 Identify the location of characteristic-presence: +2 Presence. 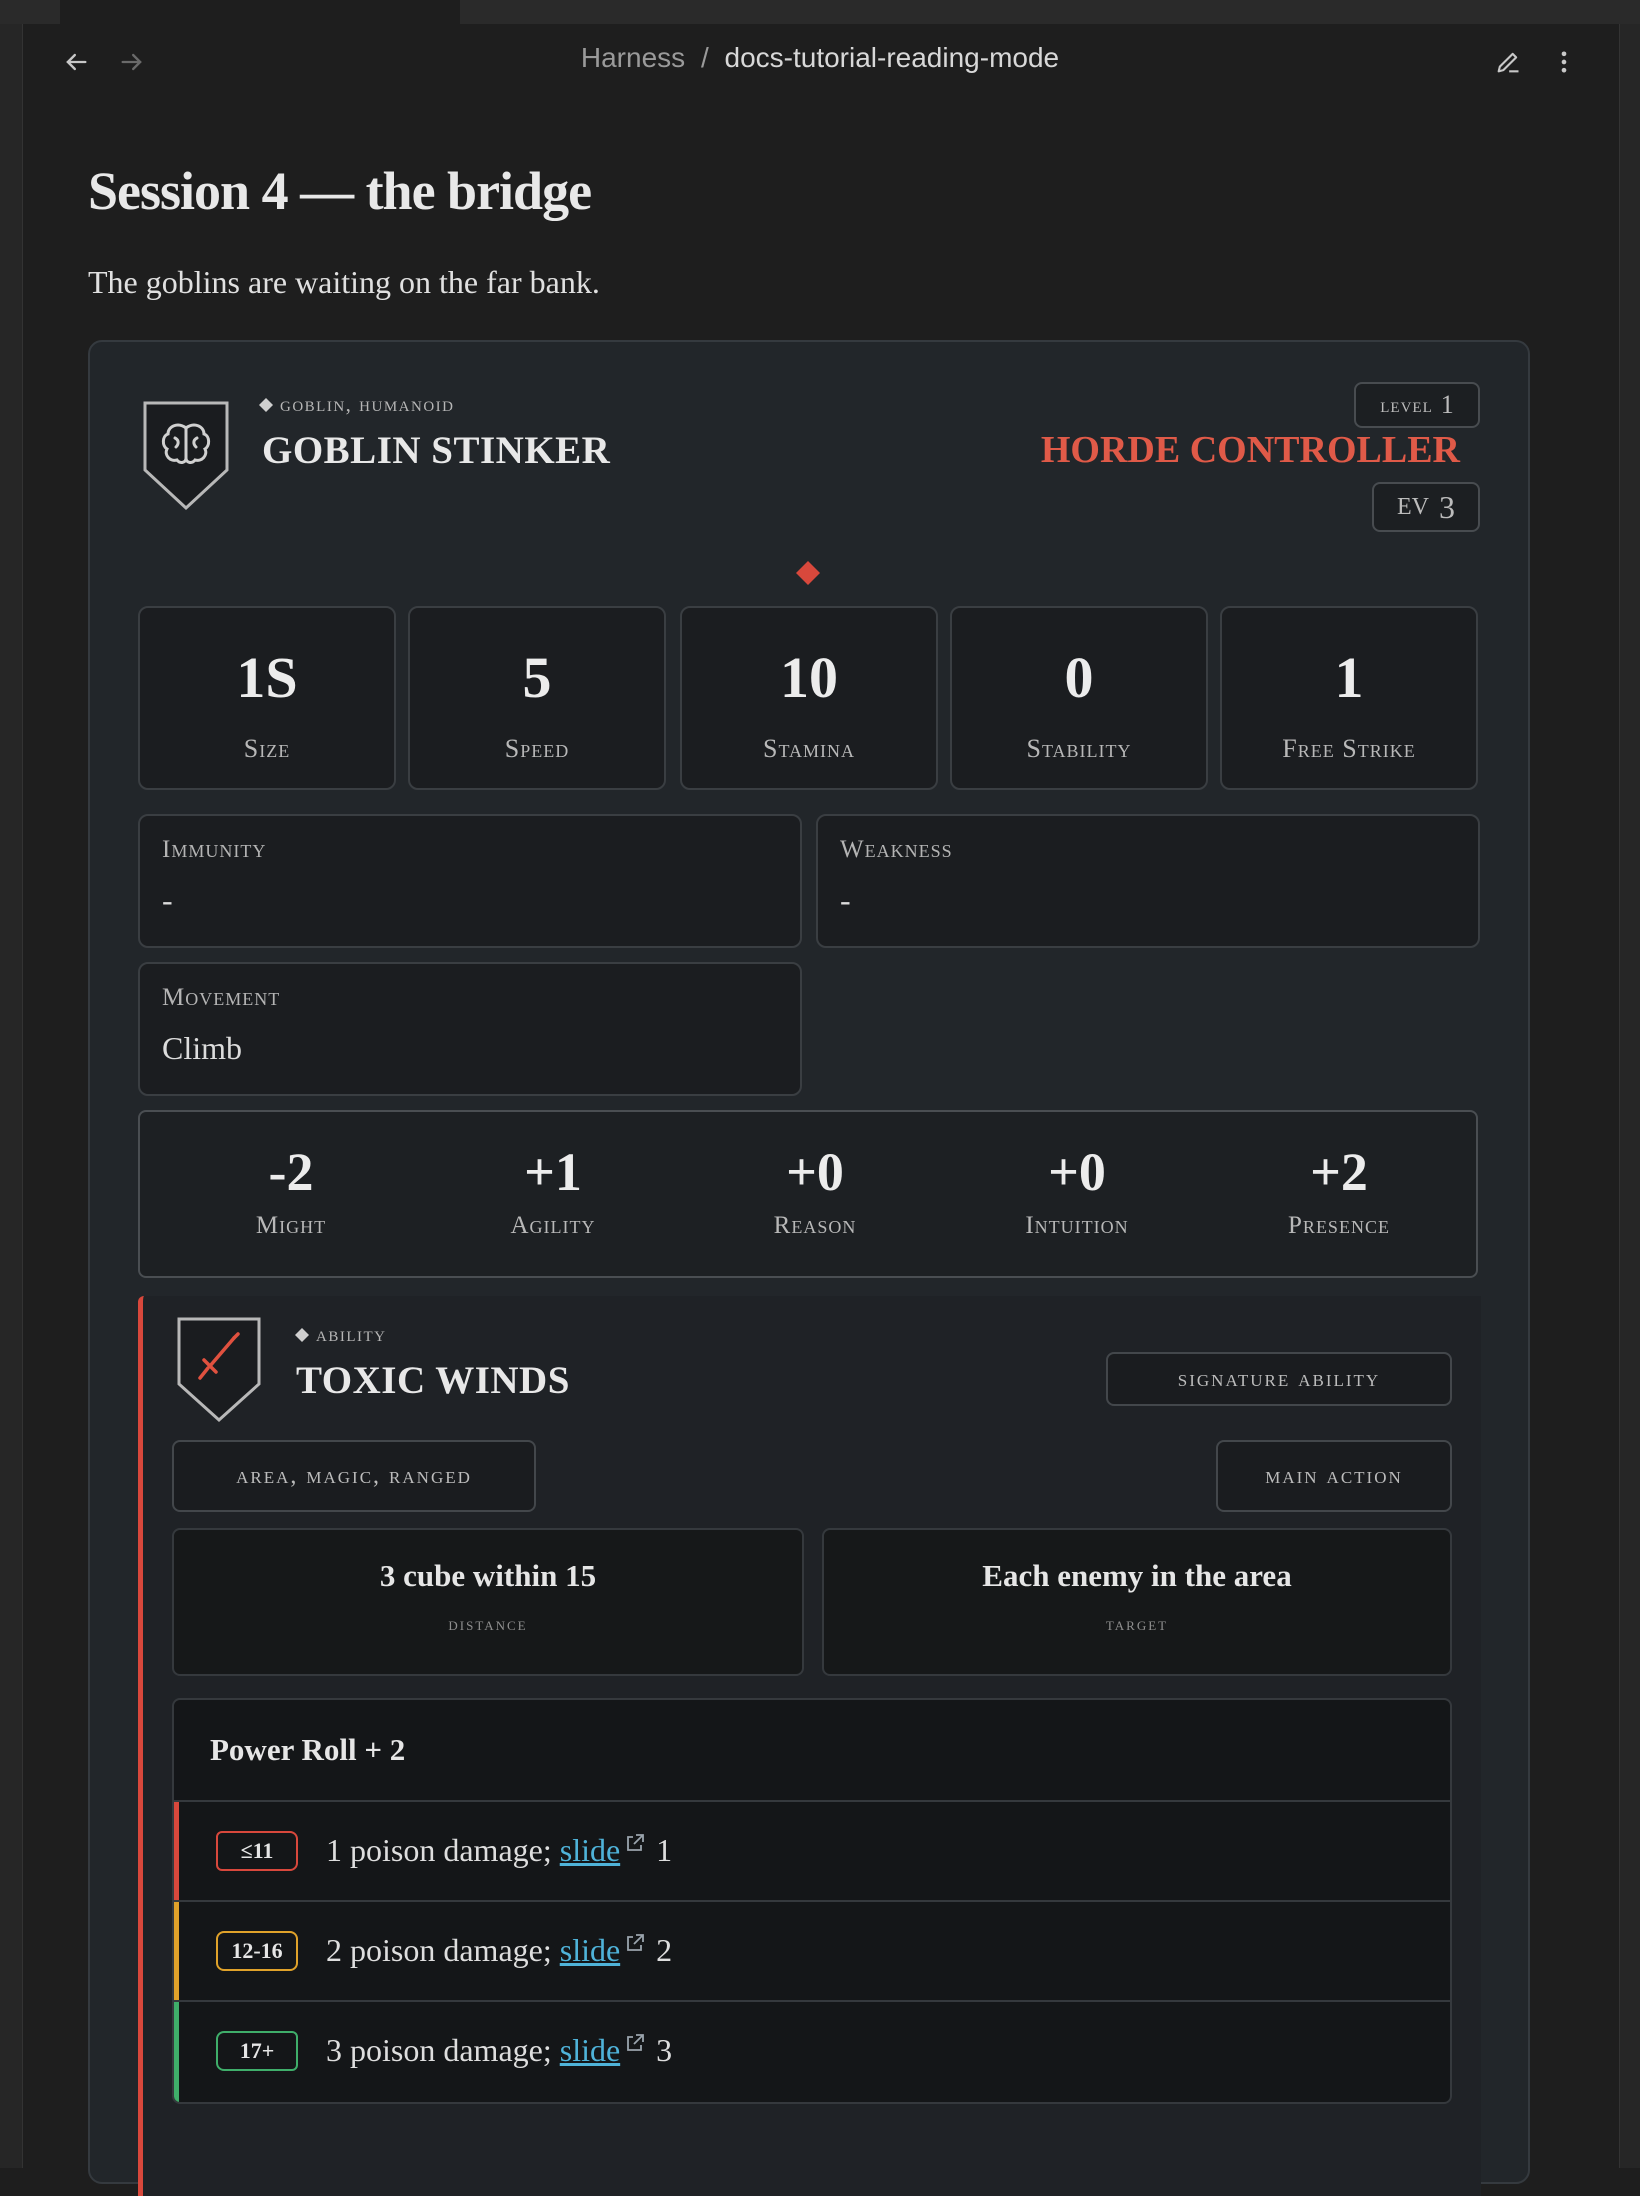
(1339, 1191).